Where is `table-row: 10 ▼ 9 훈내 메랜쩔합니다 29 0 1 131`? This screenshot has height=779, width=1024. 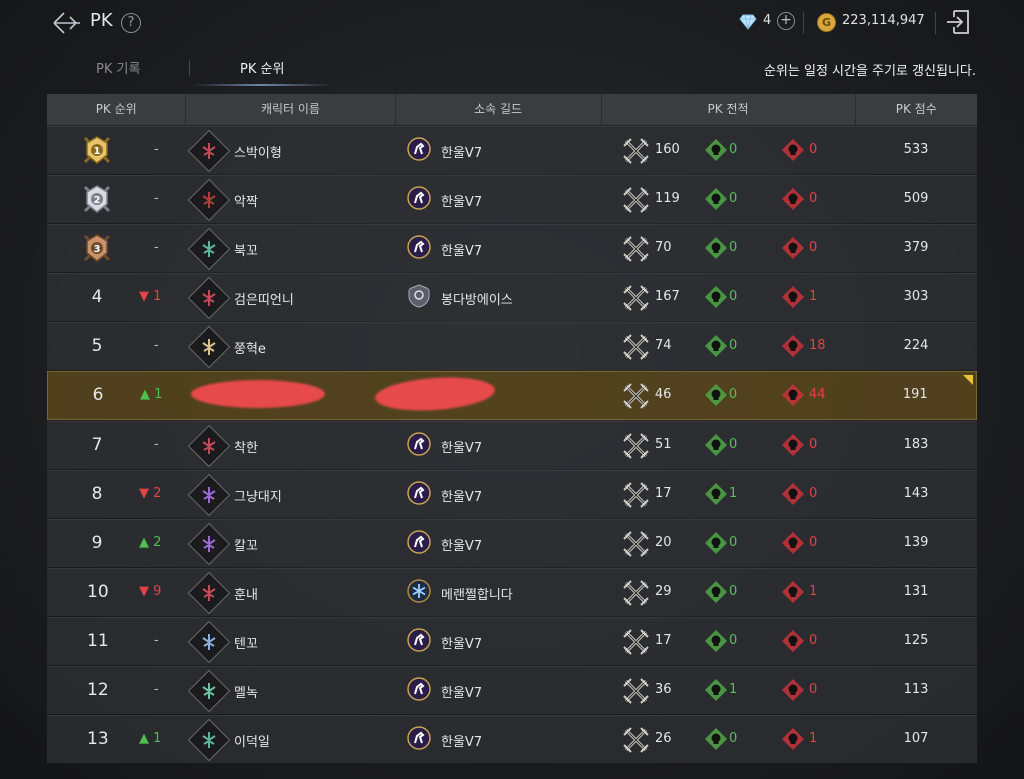
table-row: 10 ▼ 9 훈내 메랜쩔합니다 29 0 1 131 is located at coordinates (512, 592).